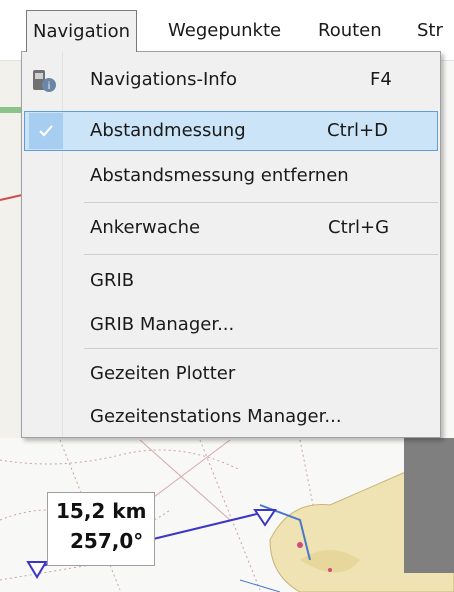  Describe the element at coordinates (164, 79) in the screenshot. I see `menu-item-label: Navigations-Info` at that location.